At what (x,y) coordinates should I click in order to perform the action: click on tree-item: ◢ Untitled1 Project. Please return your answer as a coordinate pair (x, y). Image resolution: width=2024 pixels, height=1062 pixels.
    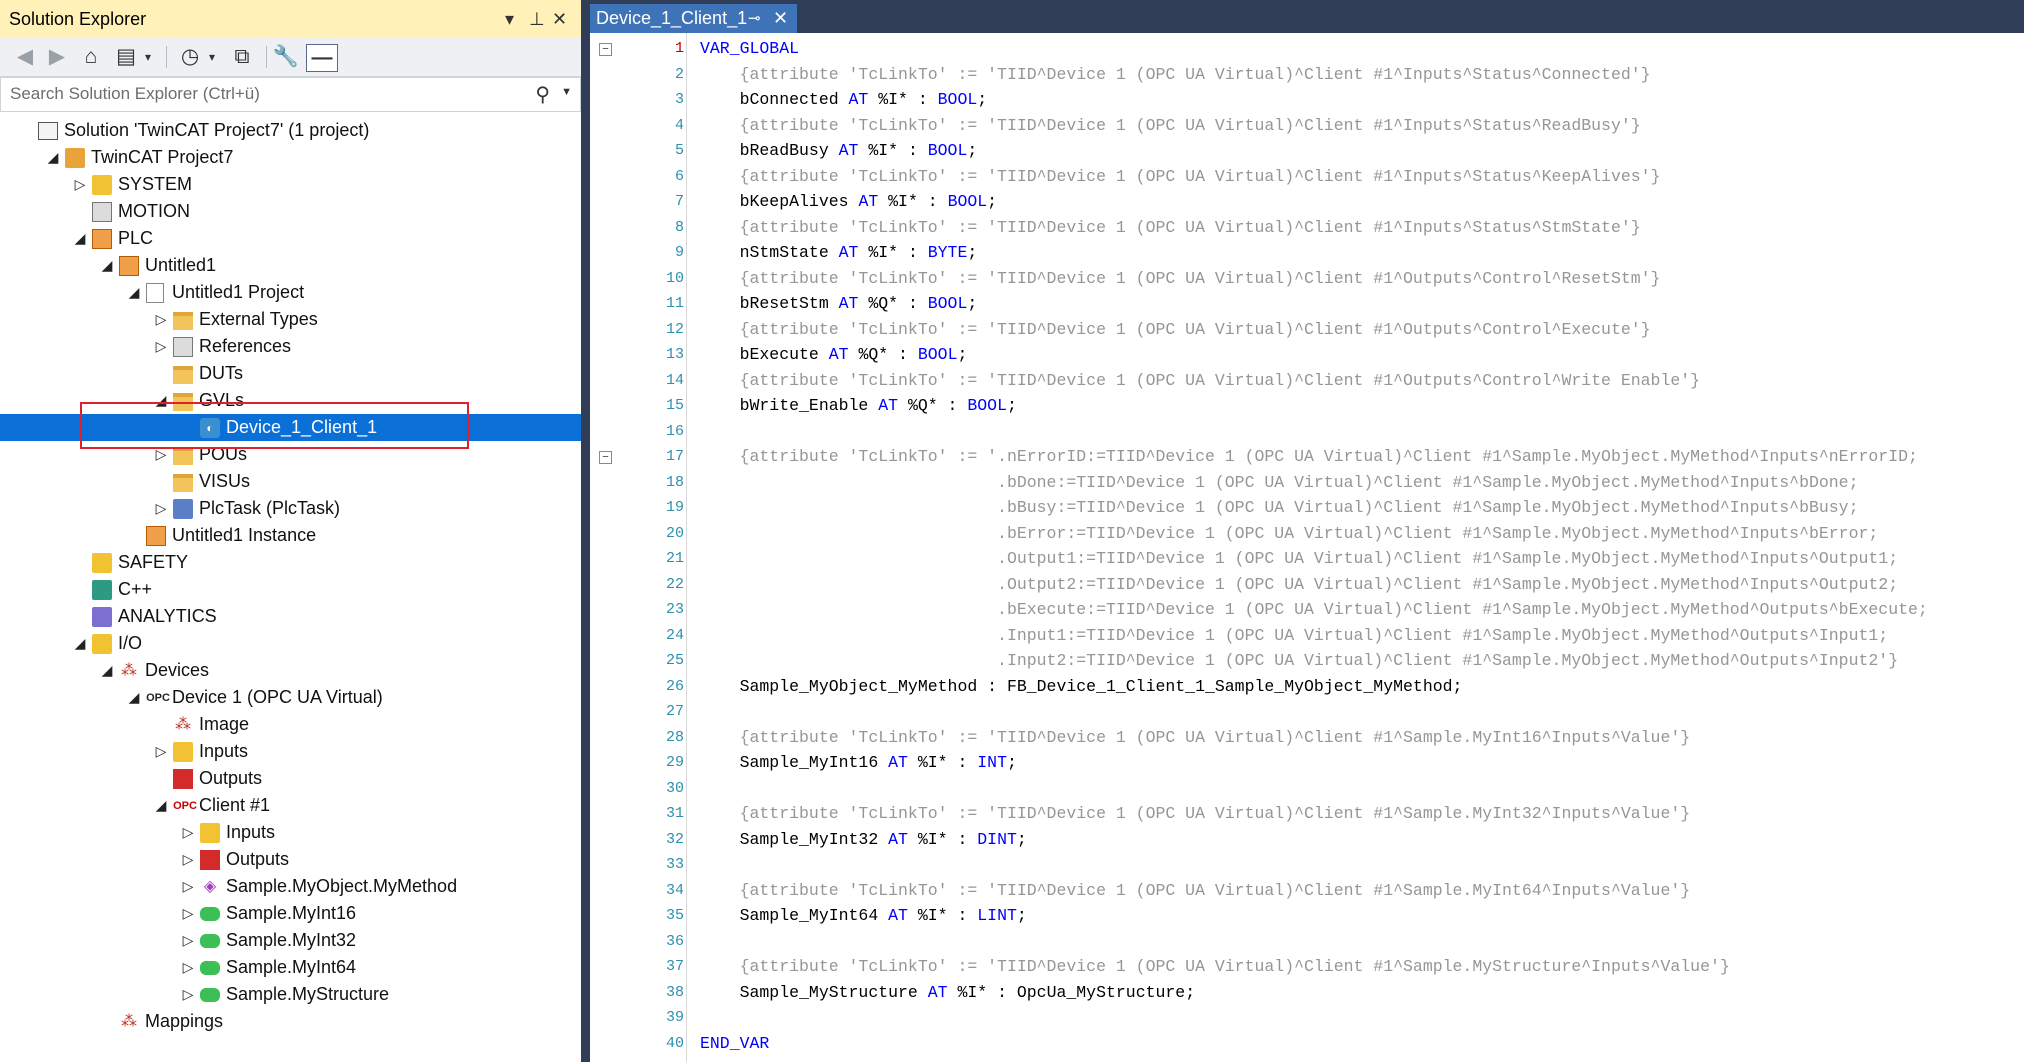
    Looking at the image, I should click on (290, 292).